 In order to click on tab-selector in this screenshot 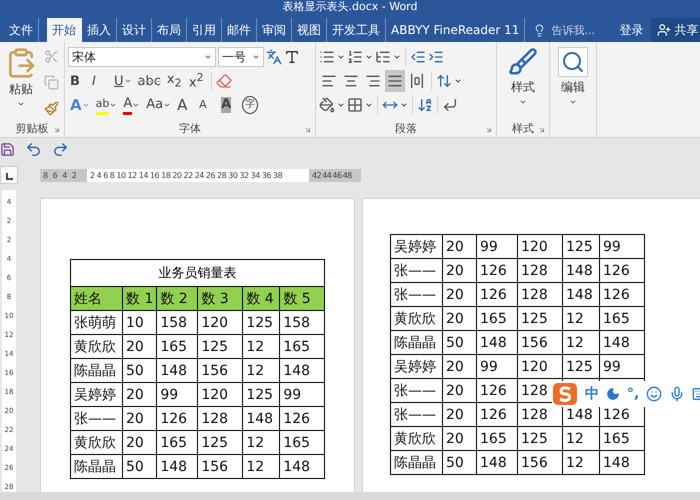, I will do `click(9, 175)`.